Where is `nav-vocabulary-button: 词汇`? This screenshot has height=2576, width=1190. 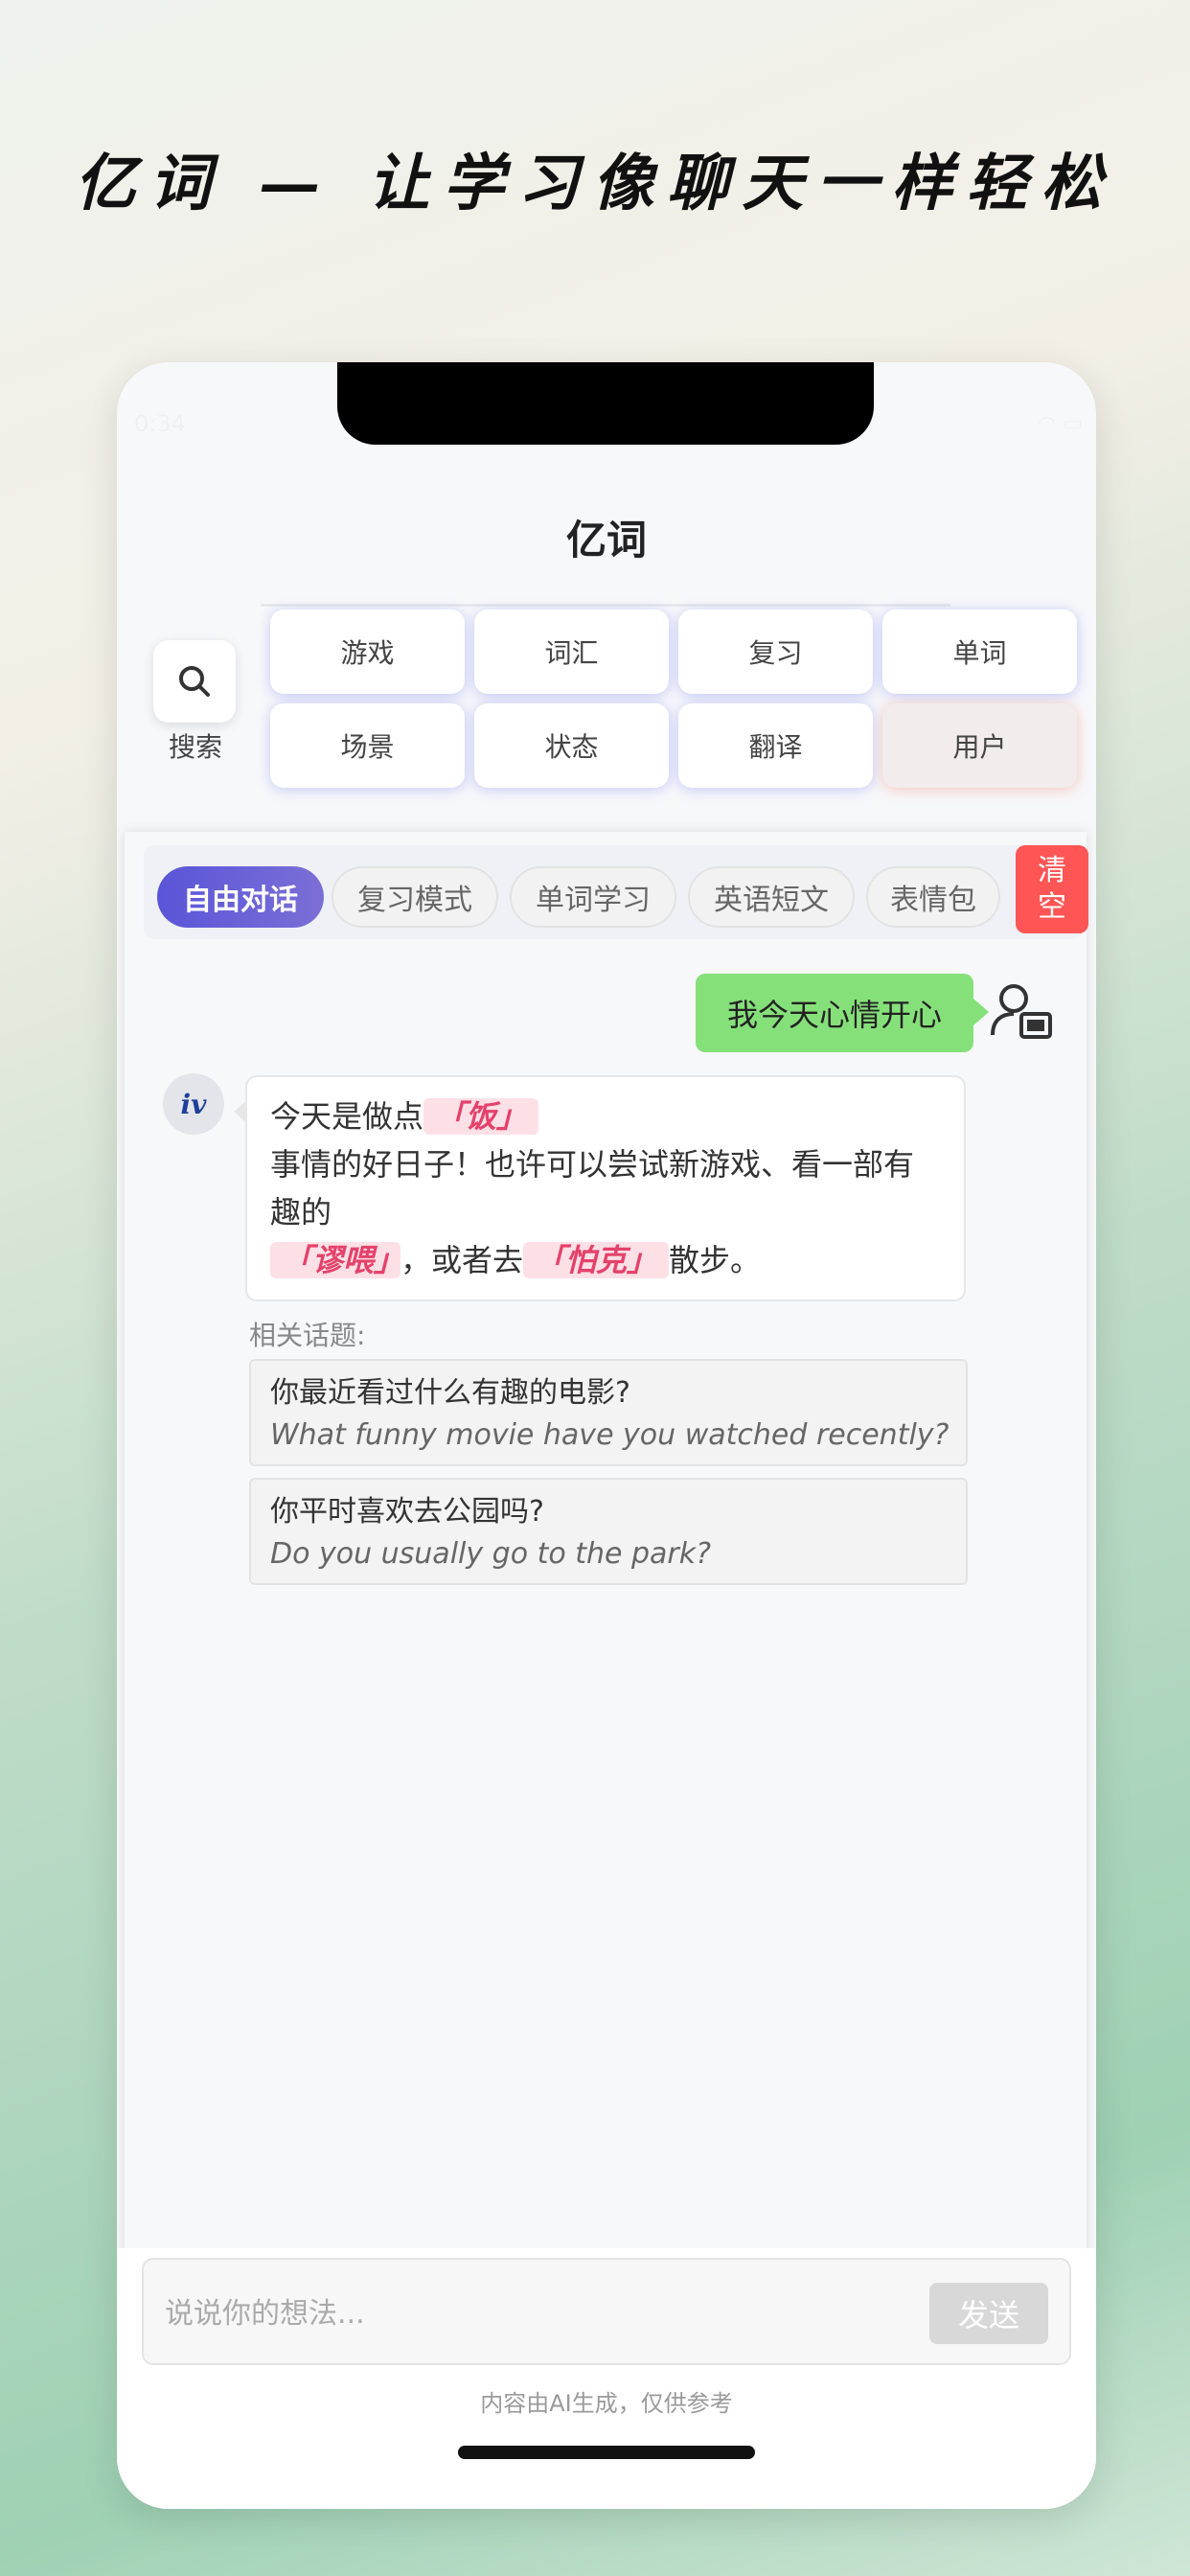 nav-vocabulary-button: 词汇 is located at coordinates (572, 652).